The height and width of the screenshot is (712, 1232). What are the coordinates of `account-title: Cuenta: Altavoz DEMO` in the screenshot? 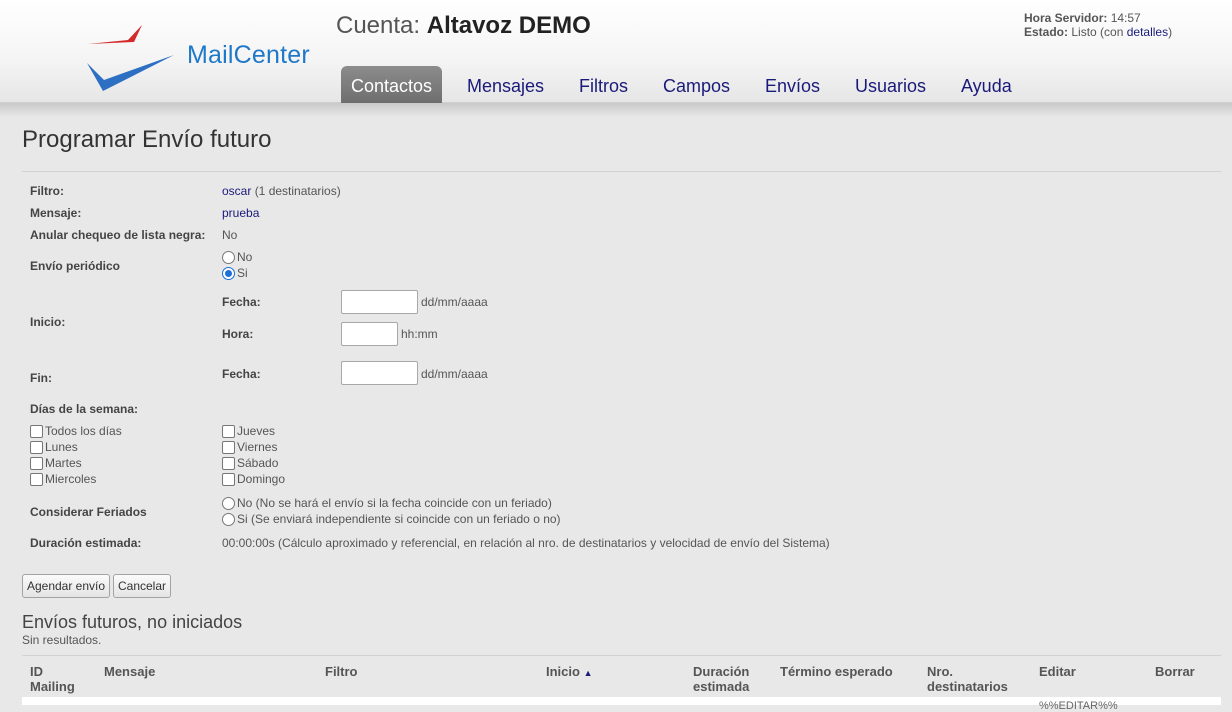 It's located at (463, 26).